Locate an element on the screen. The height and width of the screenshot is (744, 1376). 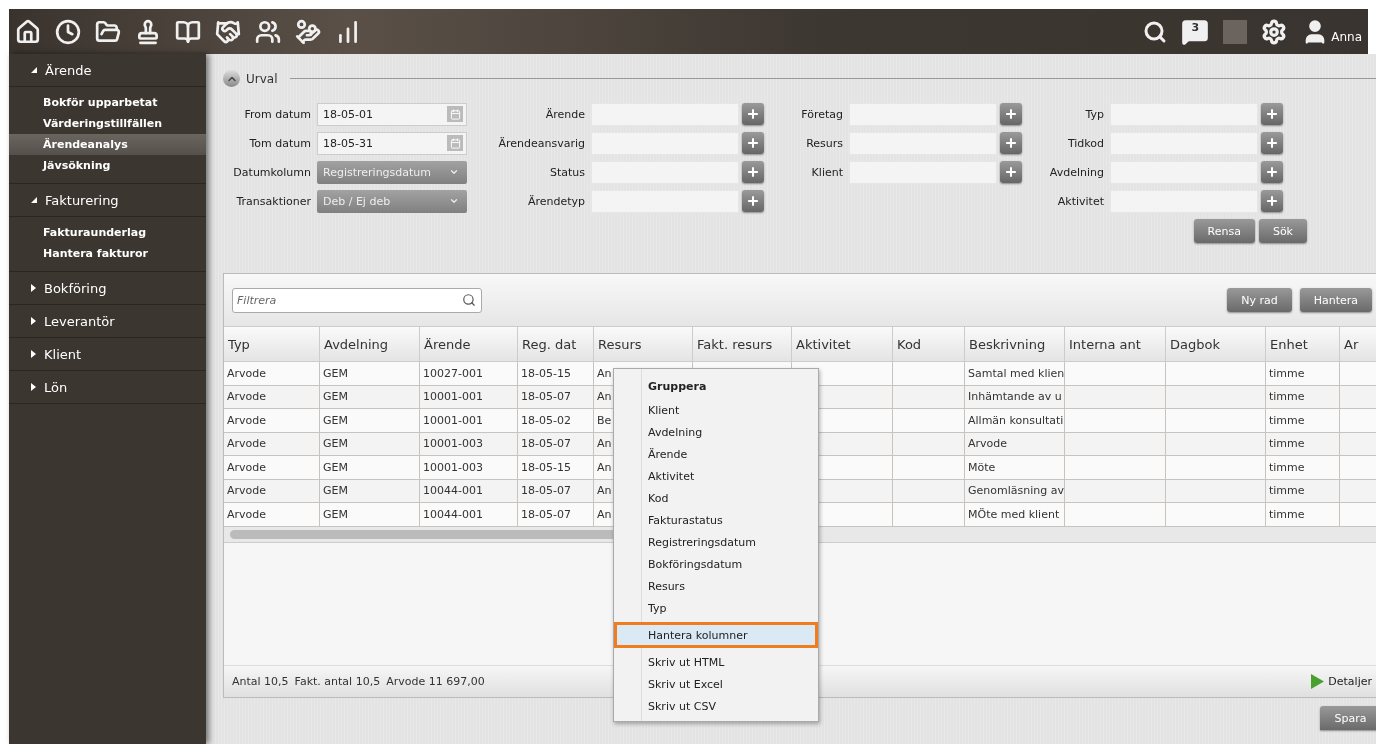
field-label: Ärende is located at coordinates (565, 114).